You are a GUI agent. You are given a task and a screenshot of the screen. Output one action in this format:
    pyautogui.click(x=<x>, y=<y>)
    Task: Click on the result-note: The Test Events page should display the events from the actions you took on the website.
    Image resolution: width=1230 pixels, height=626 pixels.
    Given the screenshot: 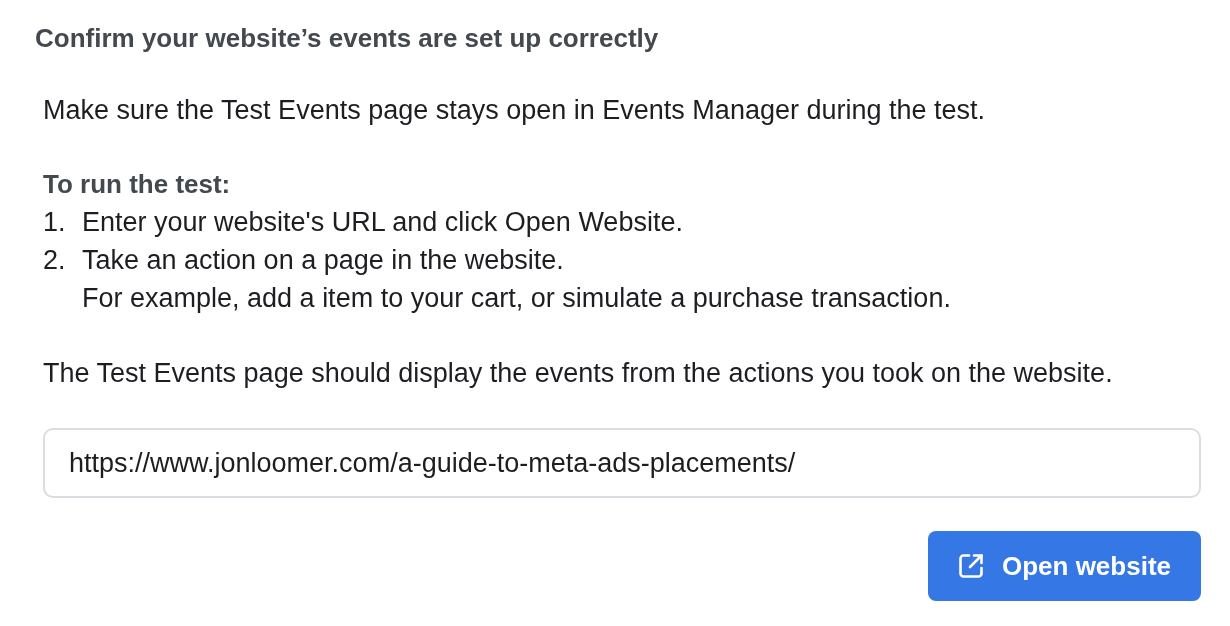 What is the action you would take?
    pyautogui.click(x=578, y=373)
    